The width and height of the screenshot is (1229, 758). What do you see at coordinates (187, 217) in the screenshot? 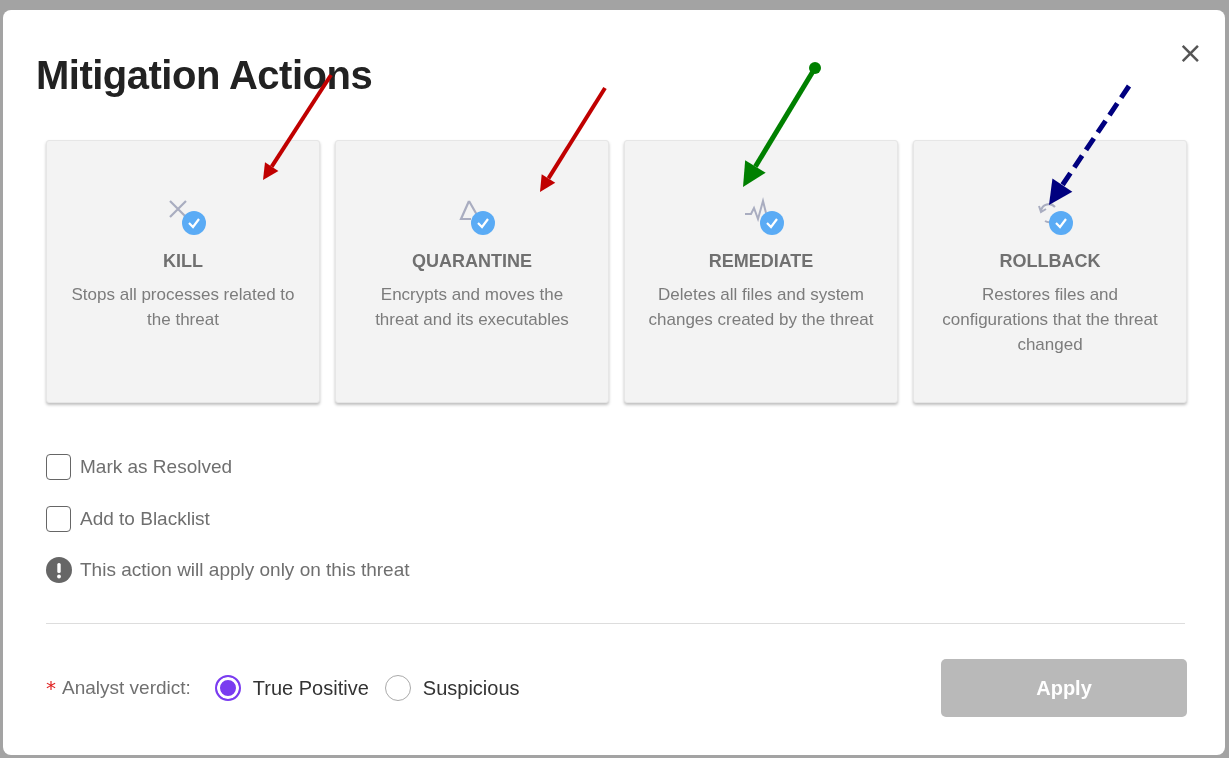
I see `x-check-icon` at bounding box center [187, 217].